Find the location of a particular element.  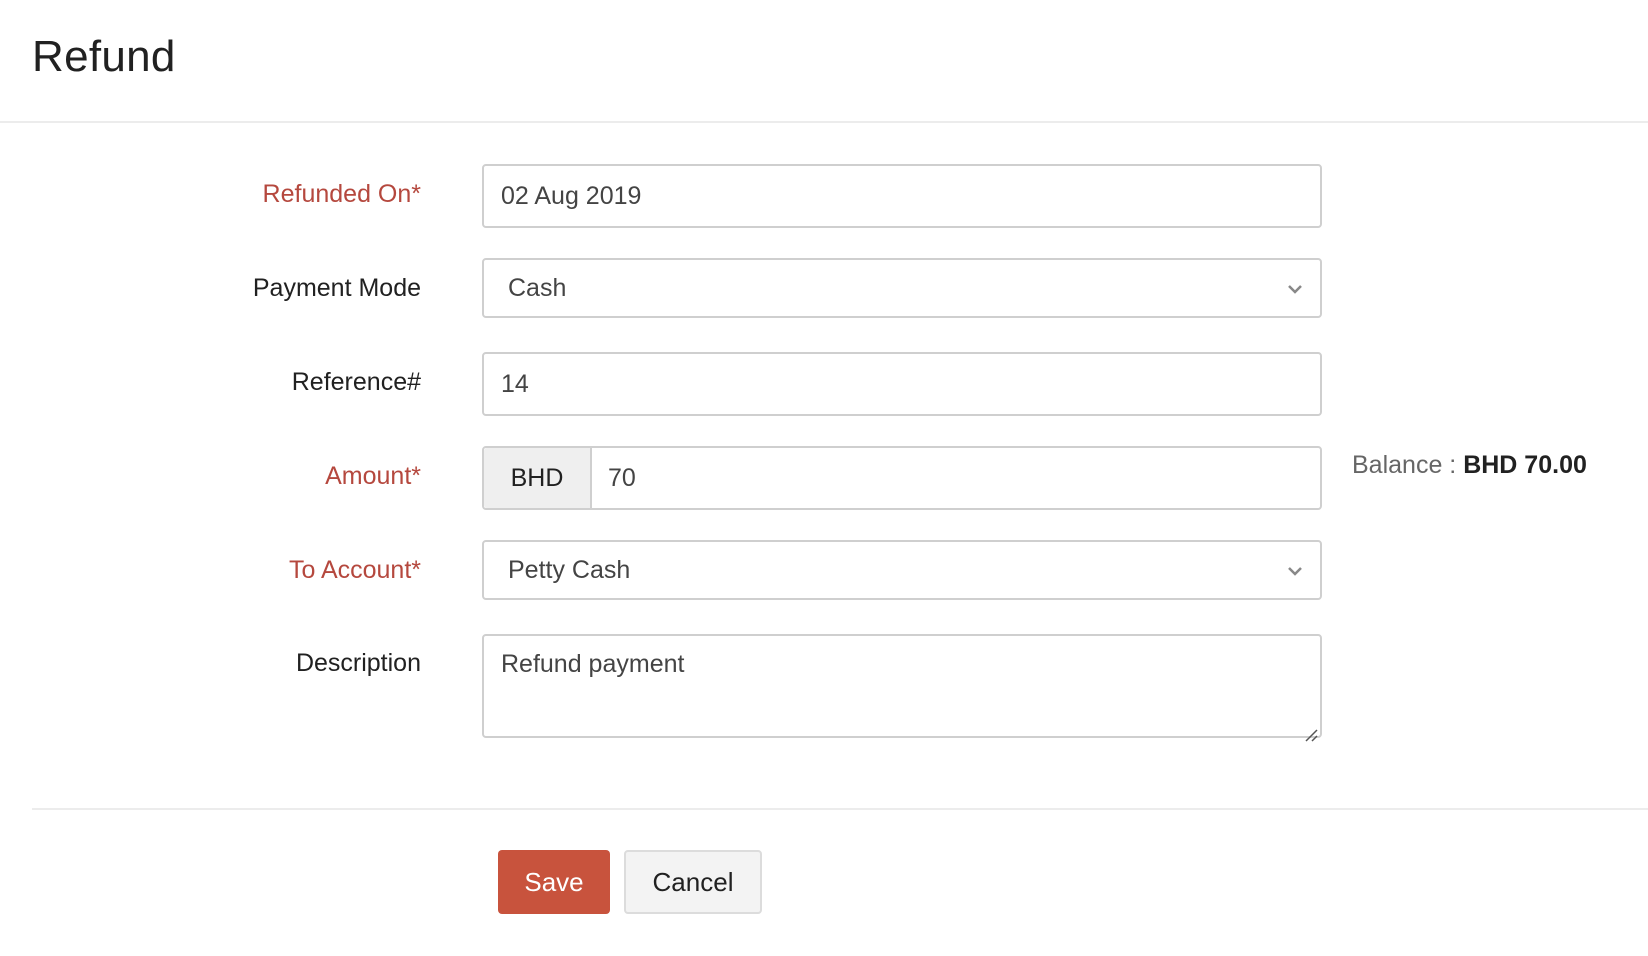

currency-prefix: BHD is located at coordinates (538, 478).